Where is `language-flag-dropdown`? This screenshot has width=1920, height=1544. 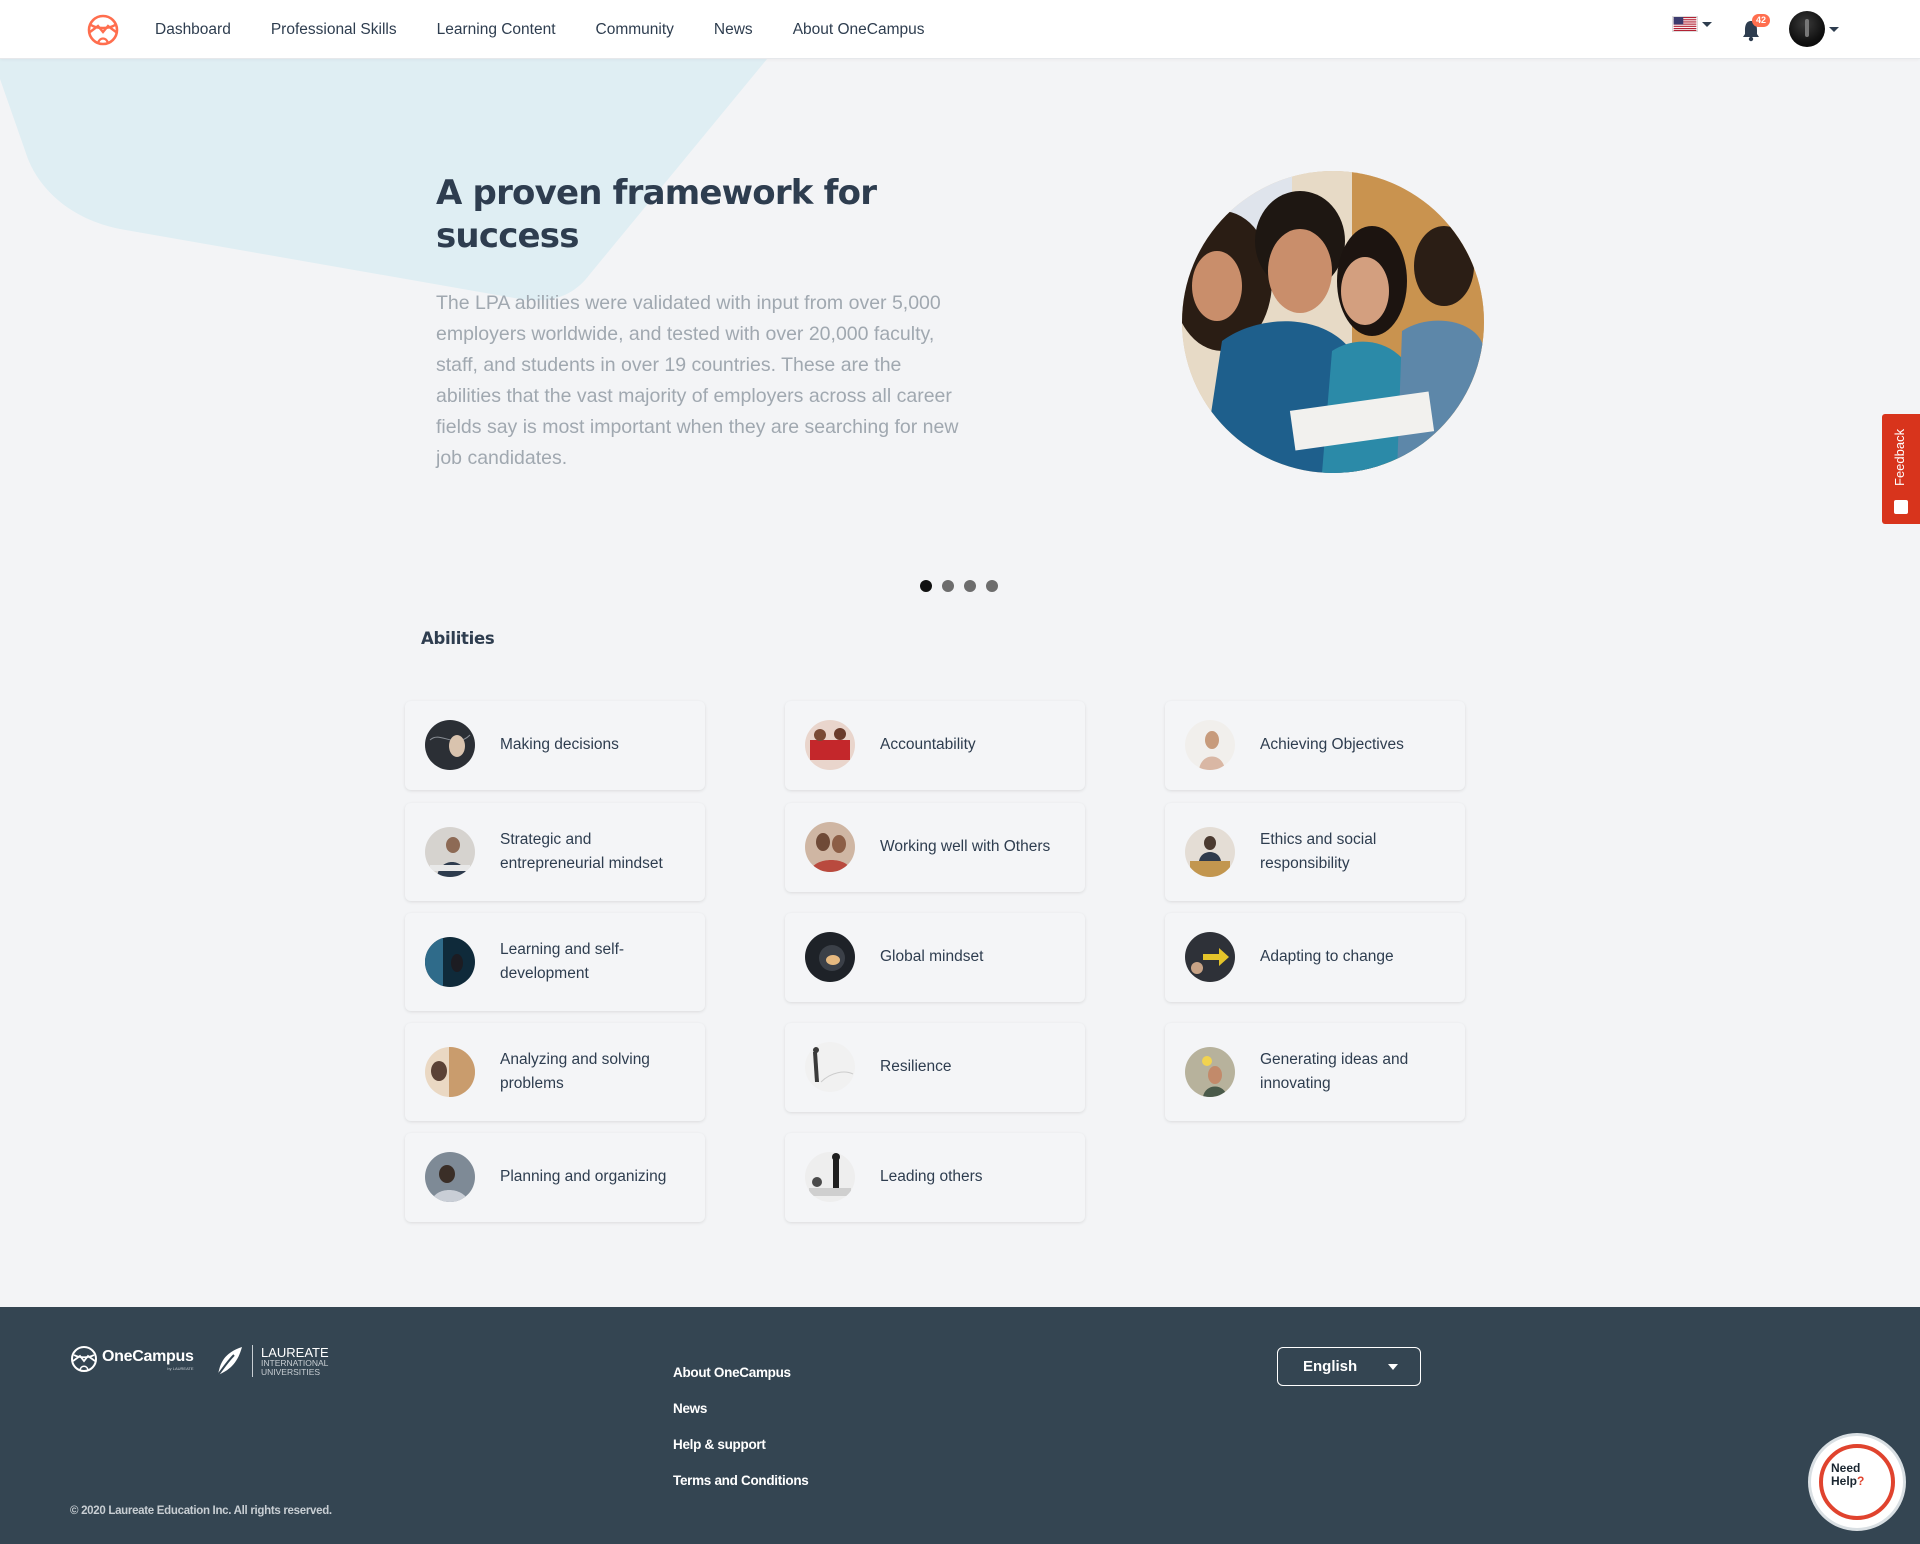
language-flag-dropdown is located at coordinates (1692, 24).